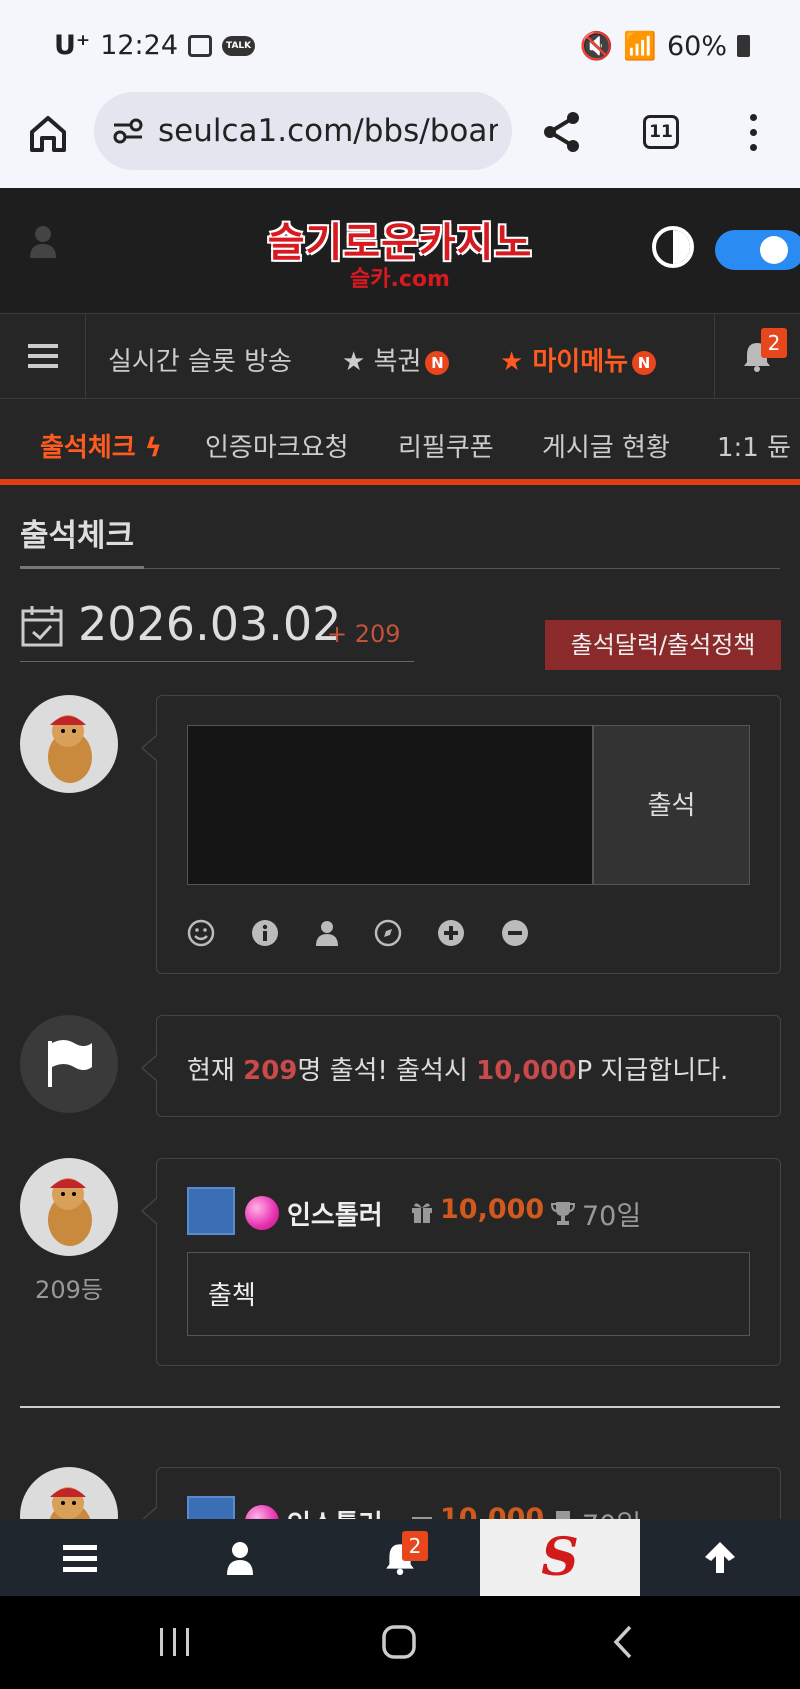  Describe the element at coordinates (422, 1213) in the screenshot. I see `gift-icon` at that location.